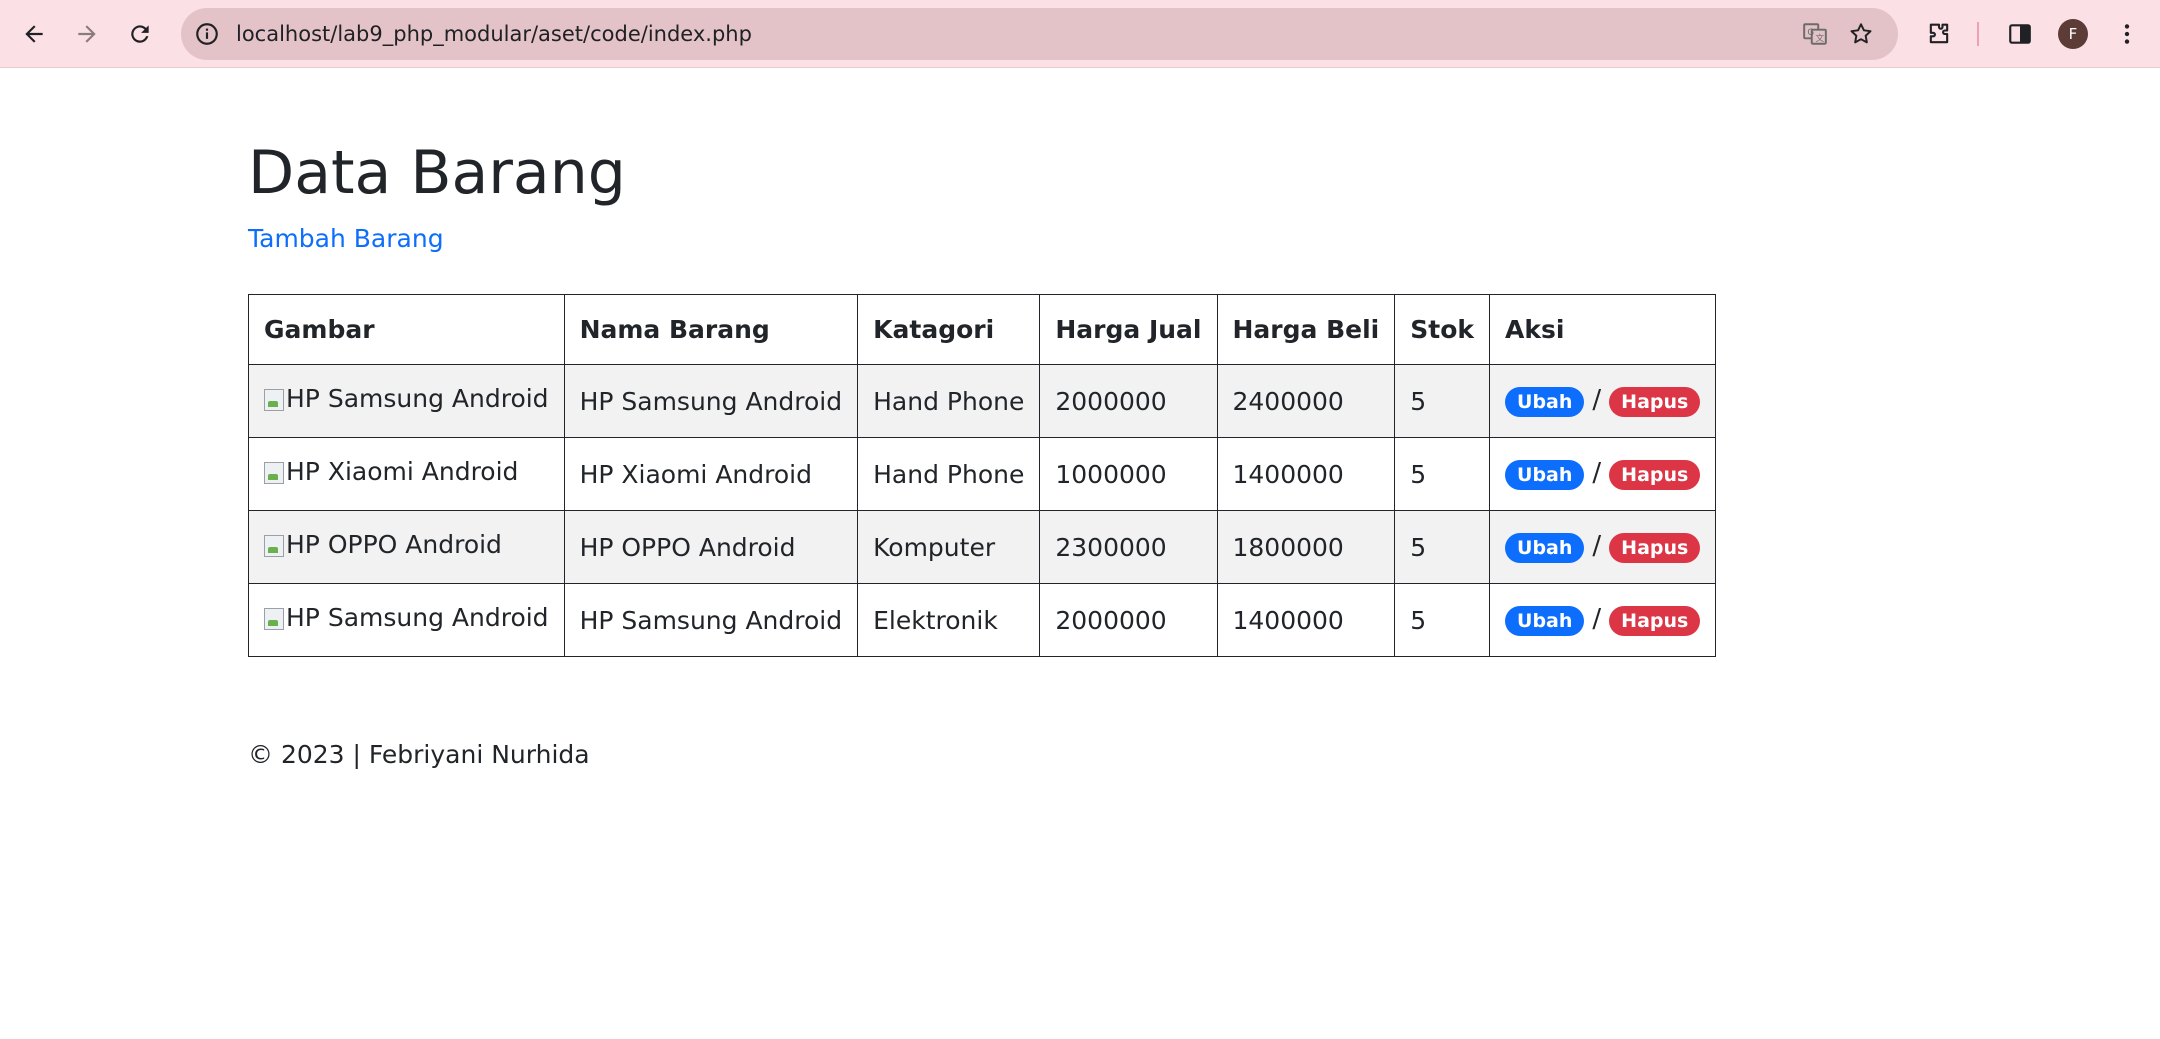 The height and width of the screenshot is (1039, 2160). I want to click on toolbar-divider, so click(1978, 34).